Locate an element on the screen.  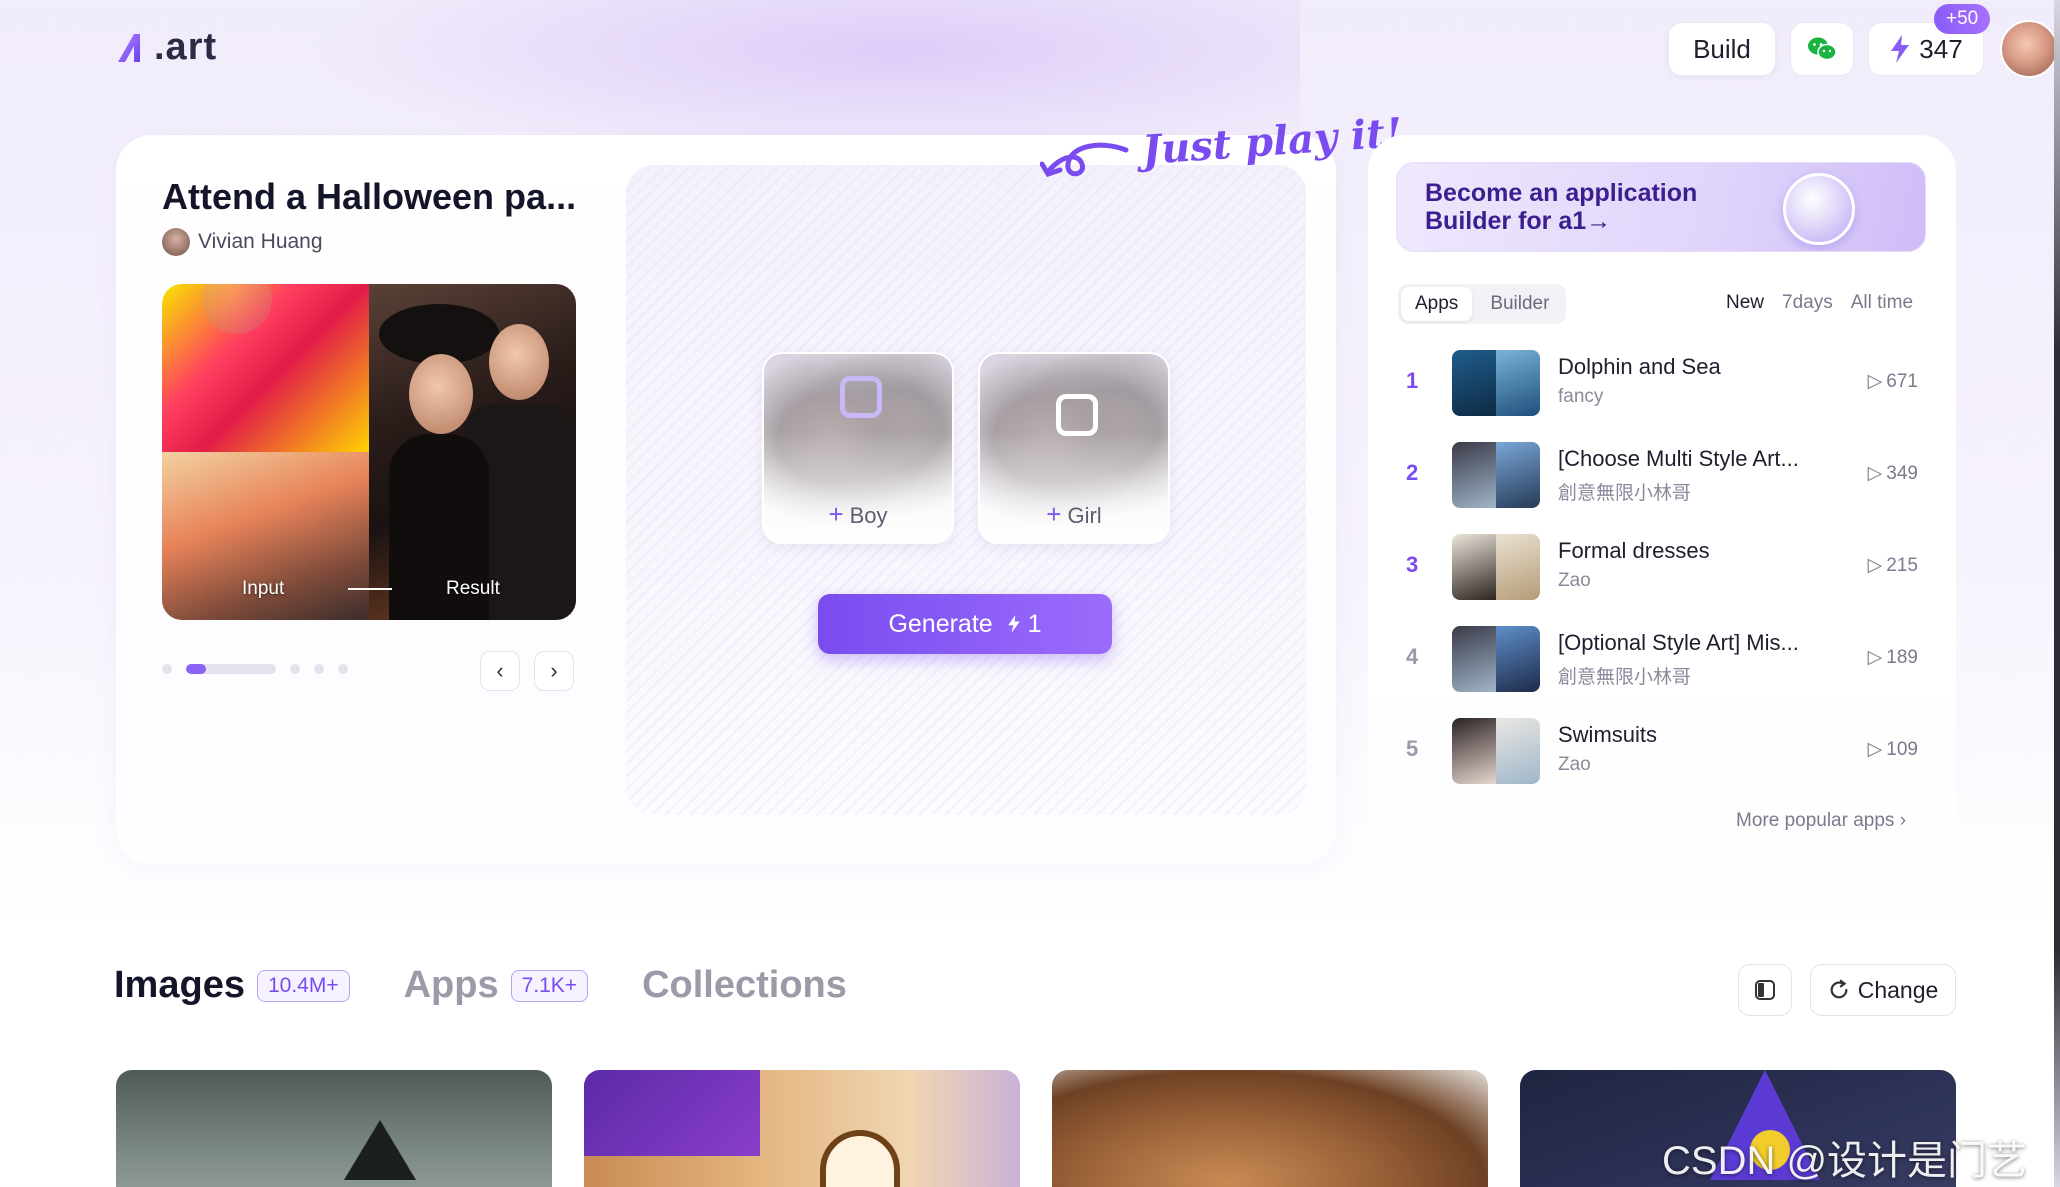
carousel-next-button: › is located at coordinates (554, 671).